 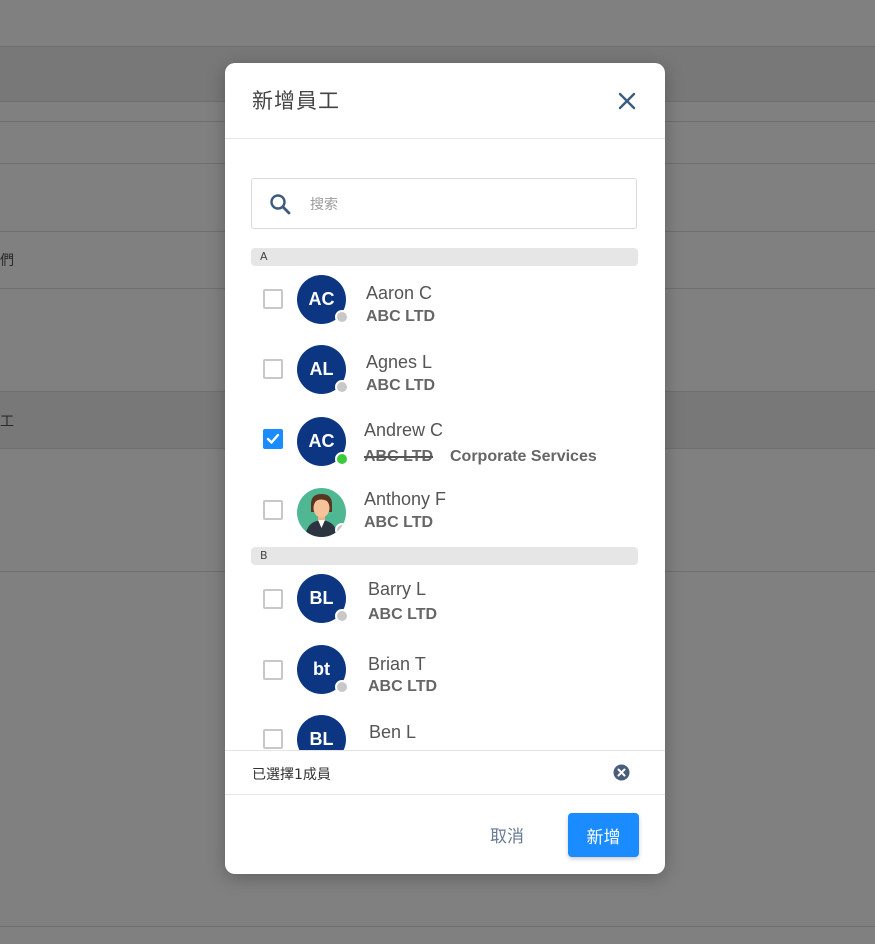 What do you see at coordinates (397, 664) in the screenshot?
I see `member-name: Brian T` at bounding box center [397, 664].